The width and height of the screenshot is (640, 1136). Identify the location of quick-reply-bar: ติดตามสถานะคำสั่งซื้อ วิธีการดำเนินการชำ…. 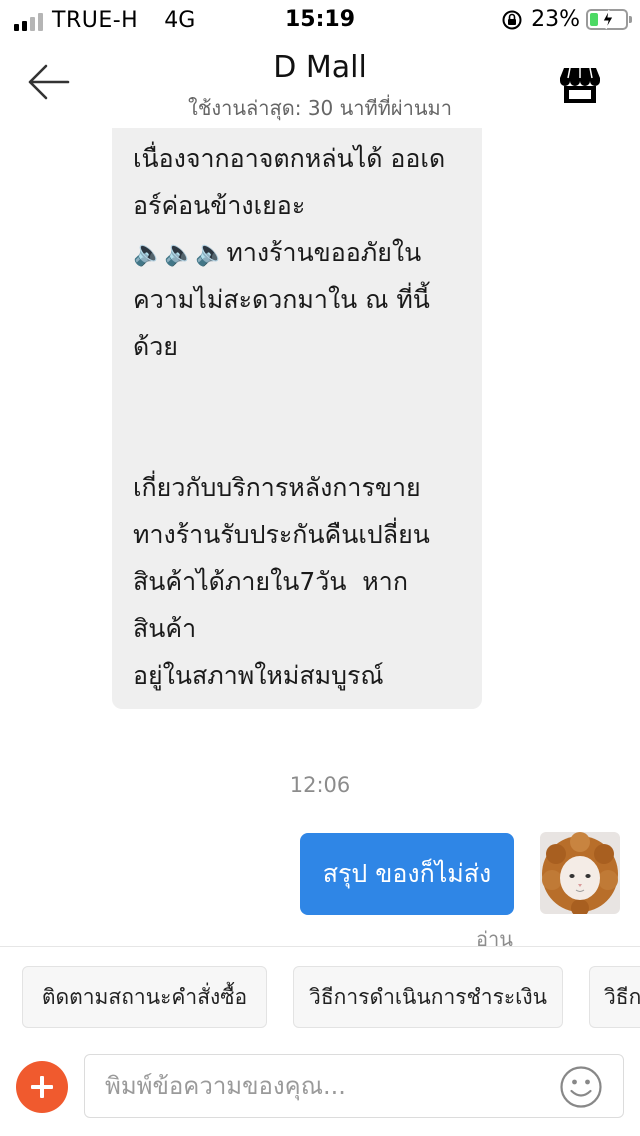
(331, 997).